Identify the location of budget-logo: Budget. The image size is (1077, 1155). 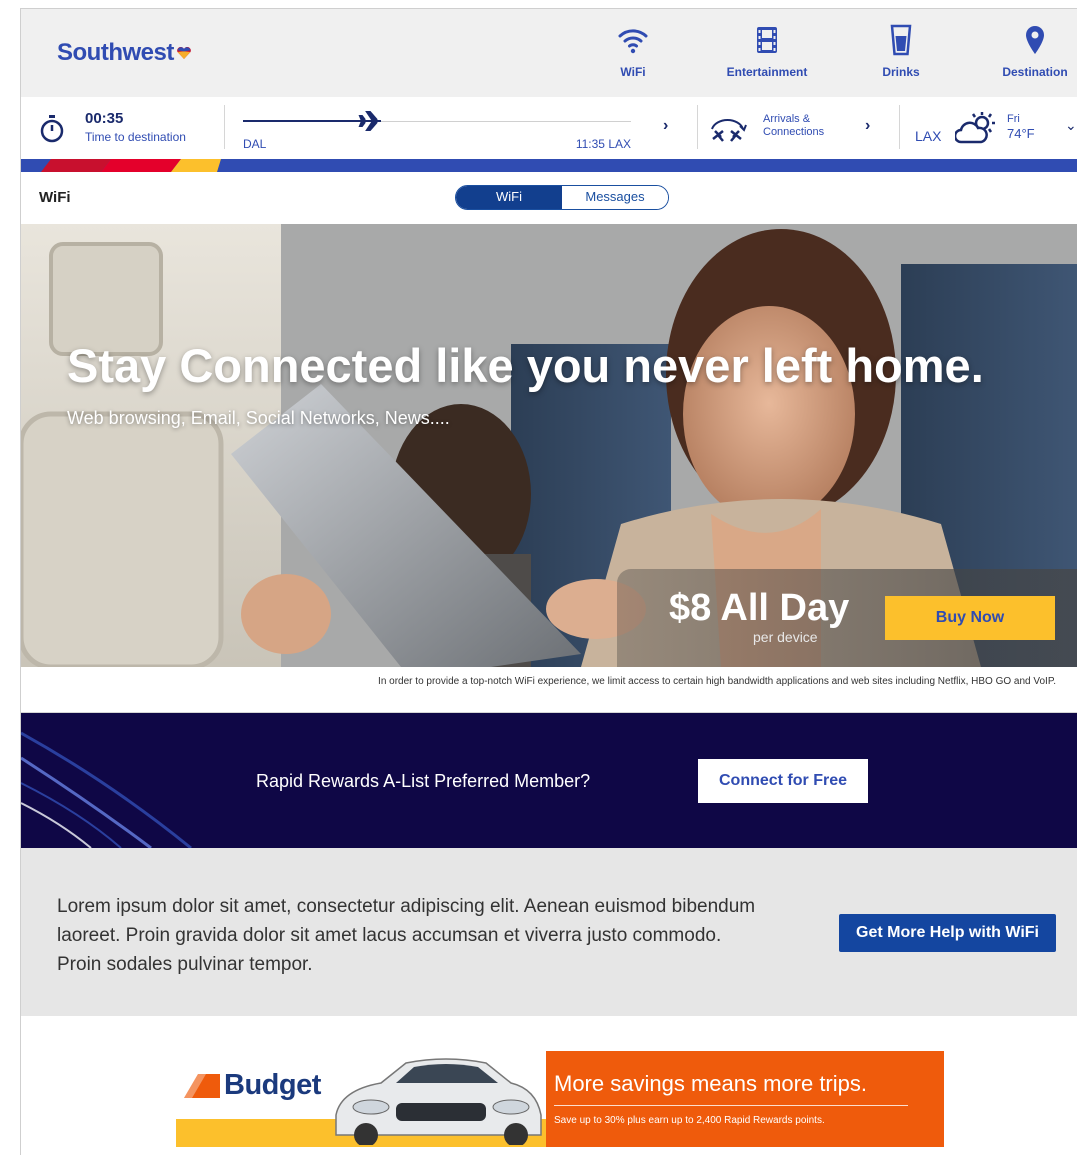
(252, 1085).